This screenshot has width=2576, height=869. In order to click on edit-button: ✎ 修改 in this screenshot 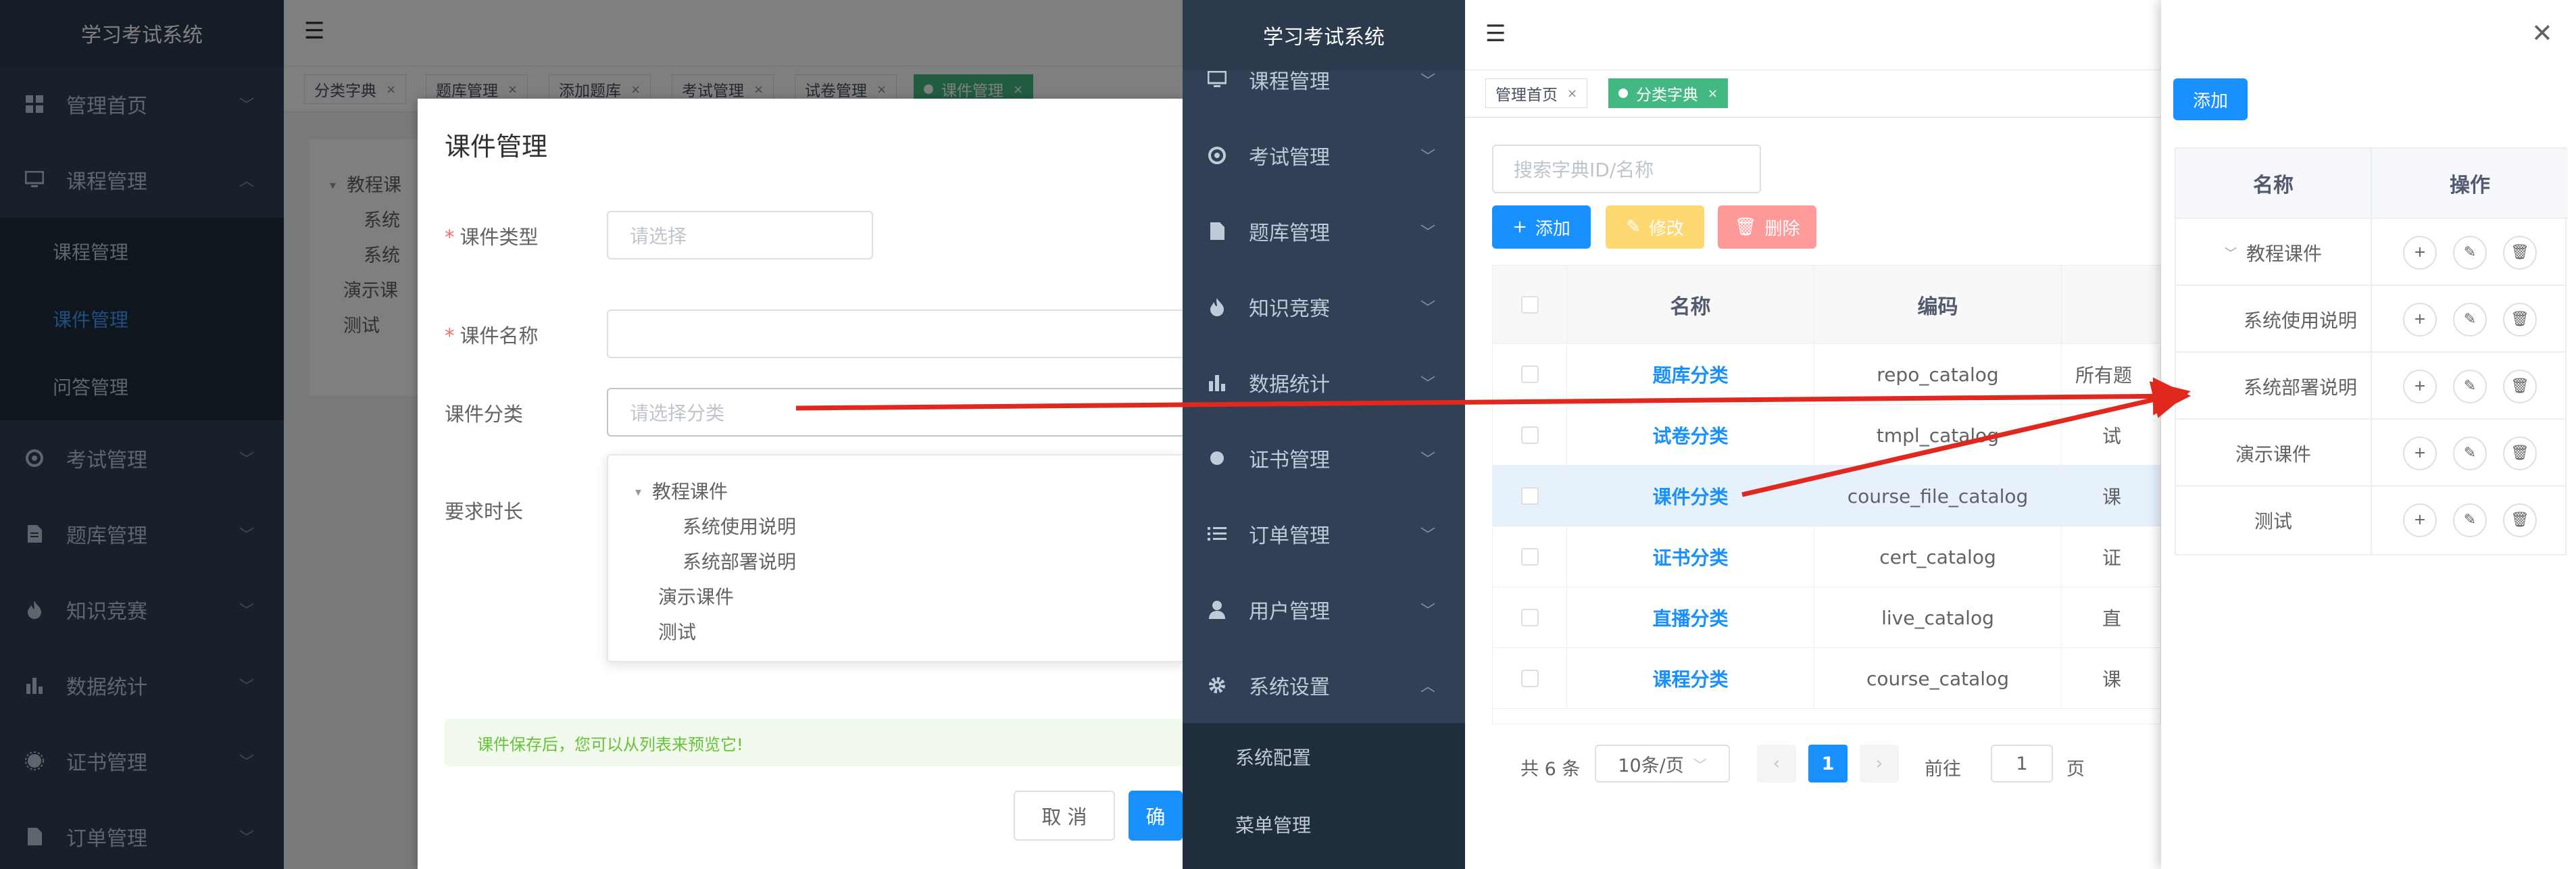, I will do `click(1655, 227)`.